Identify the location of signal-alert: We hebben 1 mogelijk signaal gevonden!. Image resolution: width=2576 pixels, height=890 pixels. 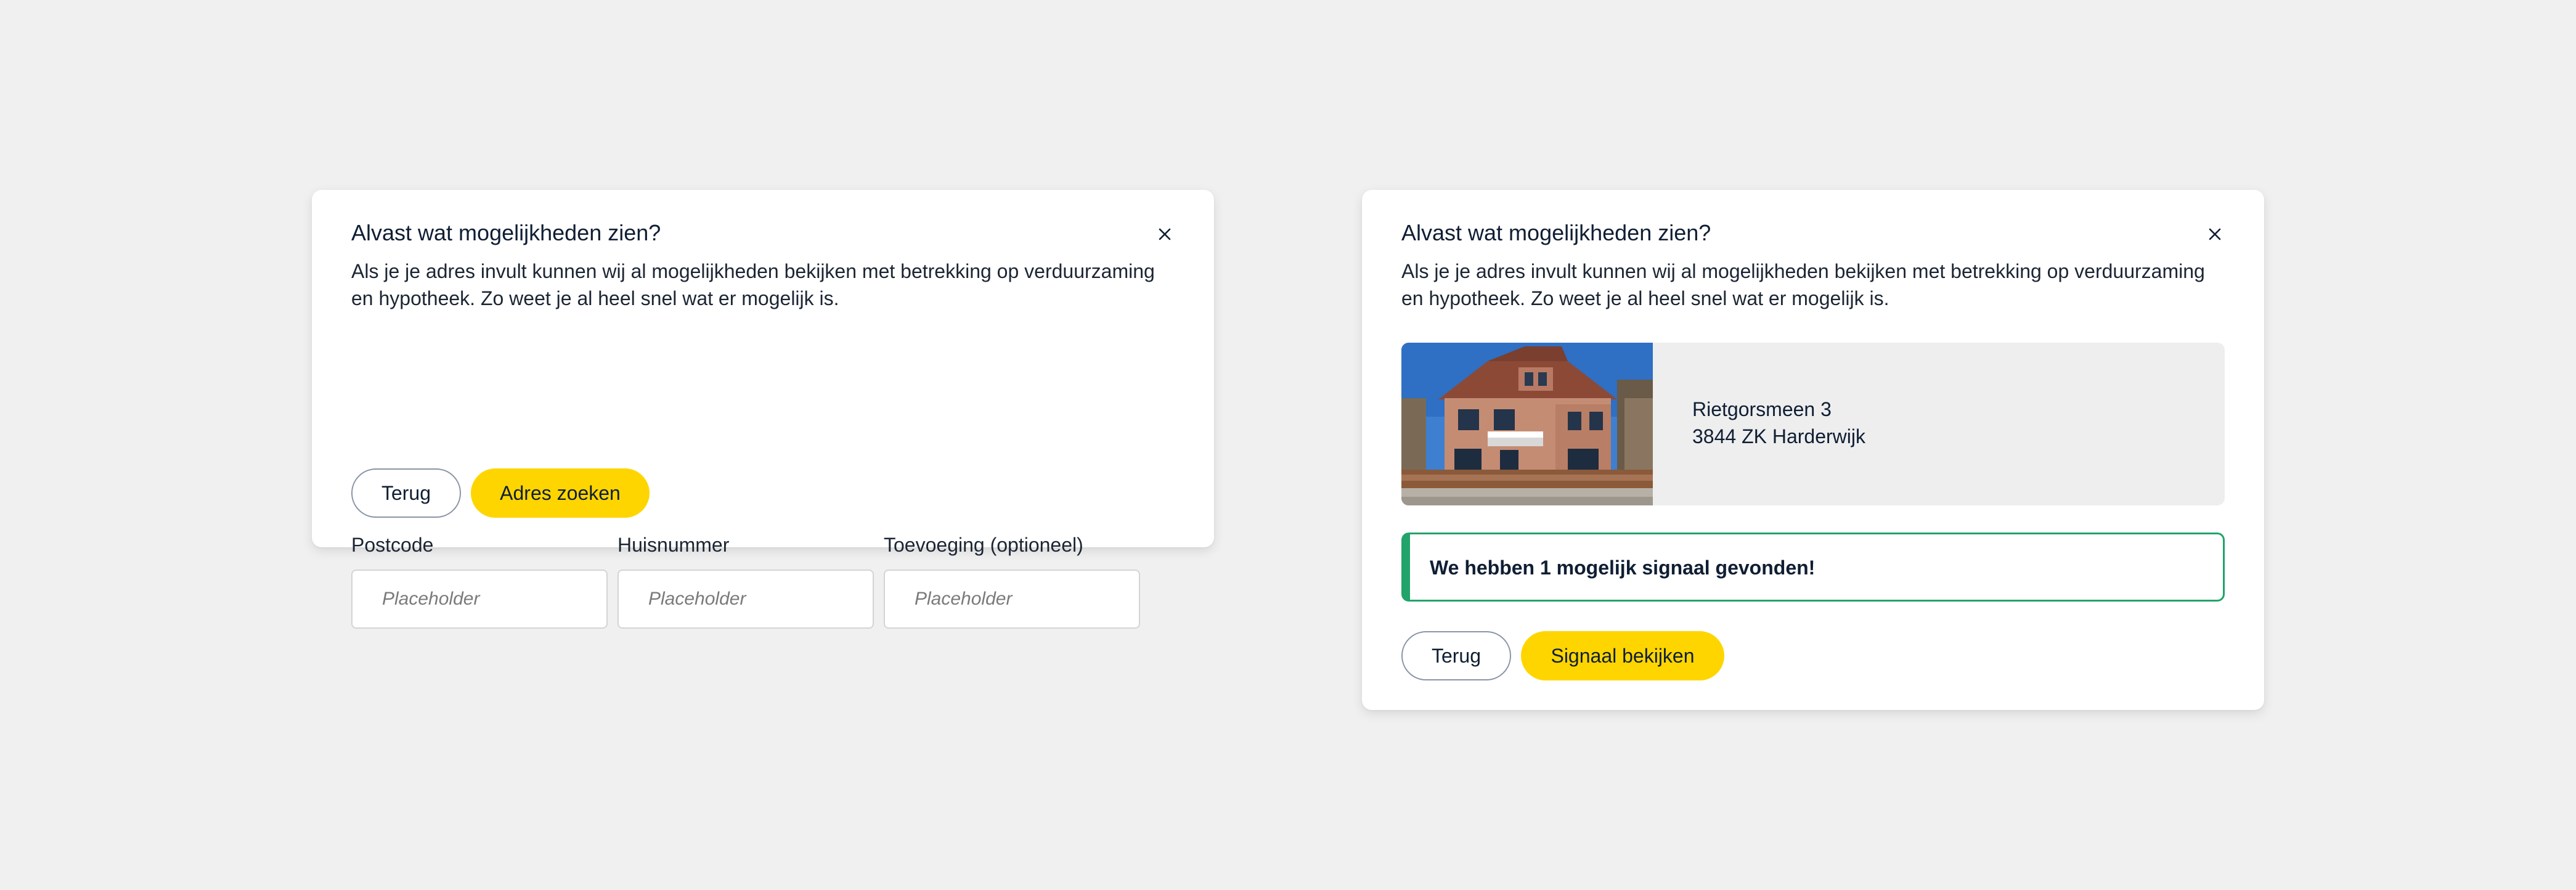
(1813, 567).